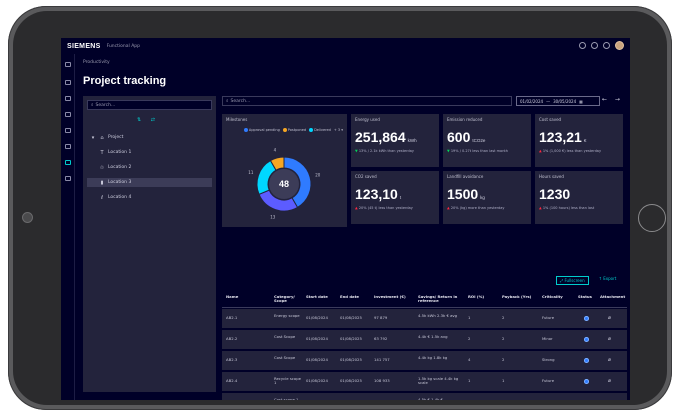 Image resolution: width=675 pixels, height=413 pixels. Describe the element at coordinates (548, 380) in the screenshot. I see `table-cell: Future` at that location.